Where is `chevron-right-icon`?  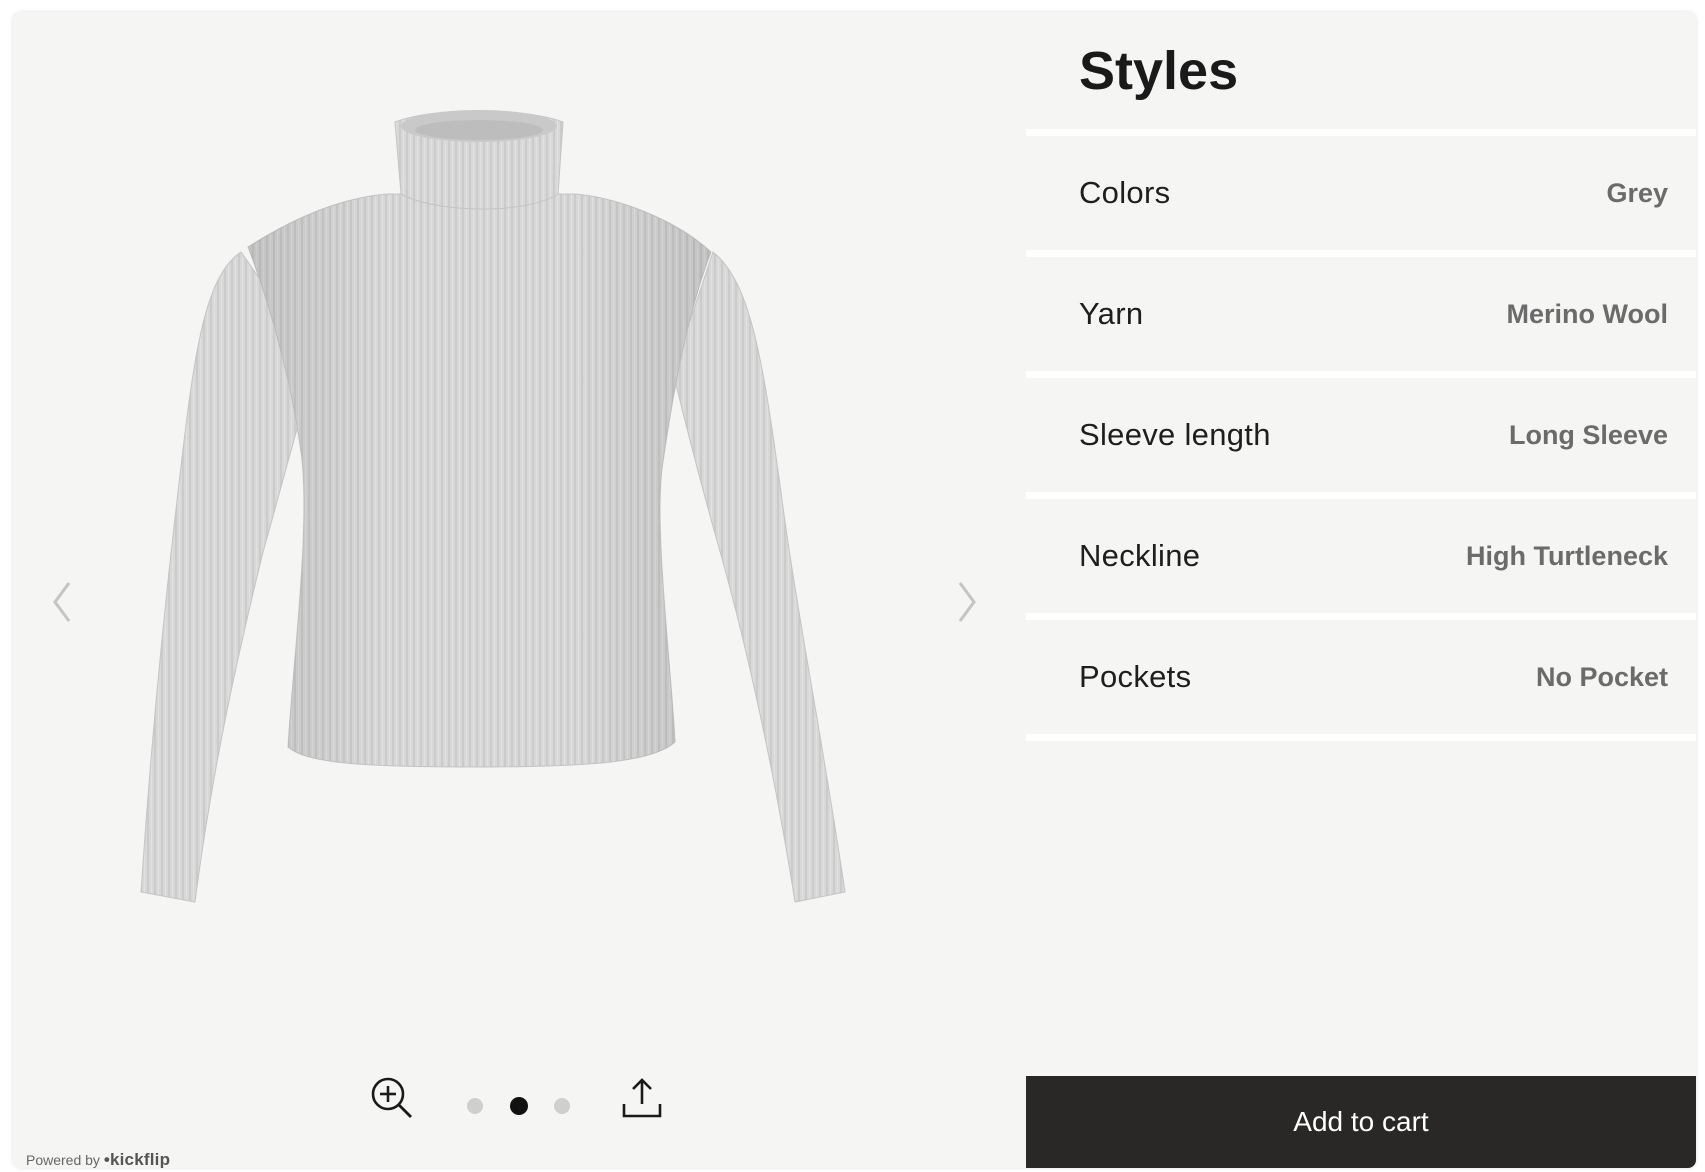
chevron-right-icon is located at coordinates (967, 602).